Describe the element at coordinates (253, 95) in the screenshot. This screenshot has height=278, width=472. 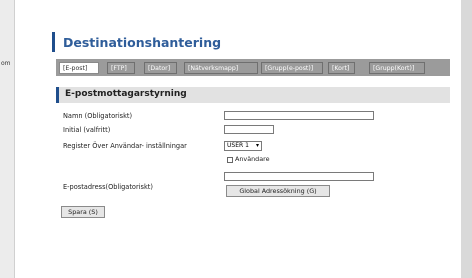
I see `section-heading: E-postmottagarstyrning` at that location.